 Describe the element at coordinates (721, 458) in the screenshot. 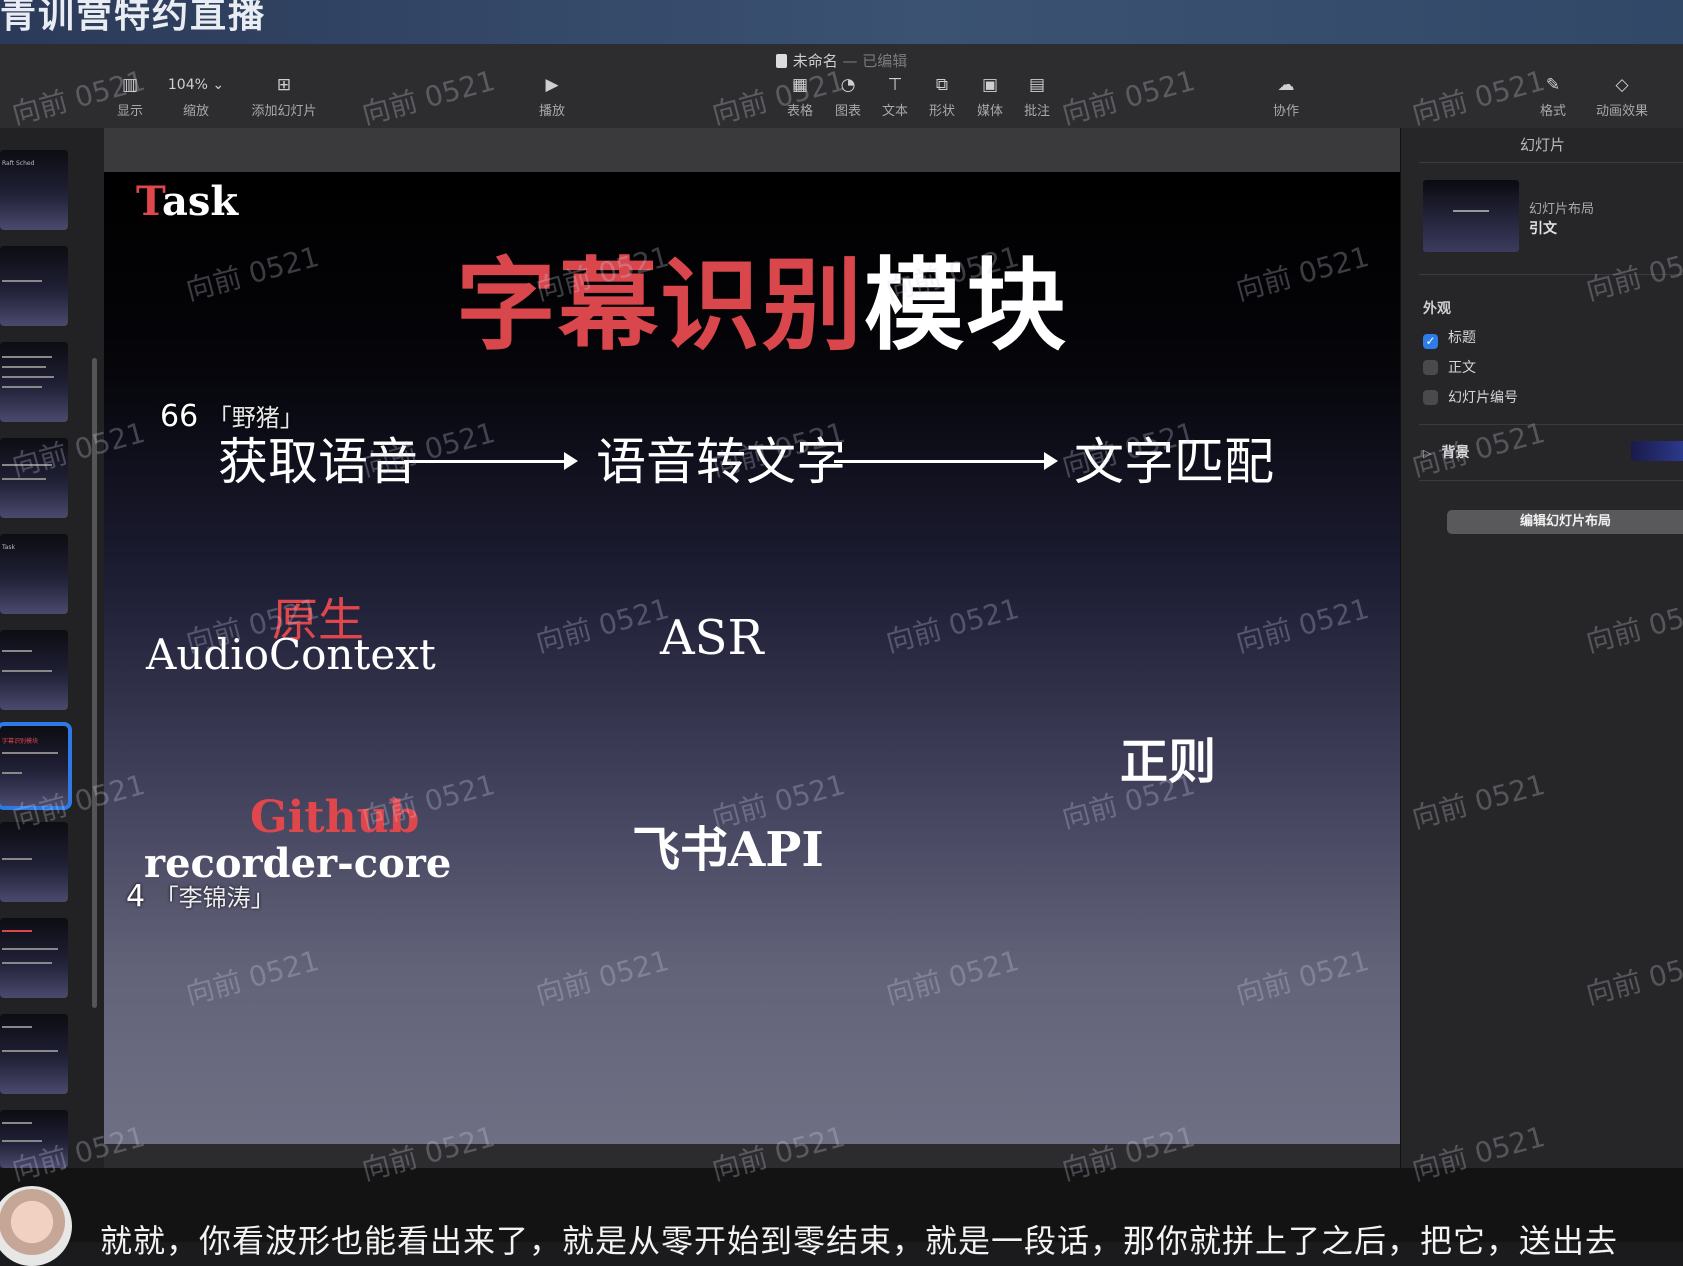

I see `flow-step-speech-to-text: 语音转文字` at that location.